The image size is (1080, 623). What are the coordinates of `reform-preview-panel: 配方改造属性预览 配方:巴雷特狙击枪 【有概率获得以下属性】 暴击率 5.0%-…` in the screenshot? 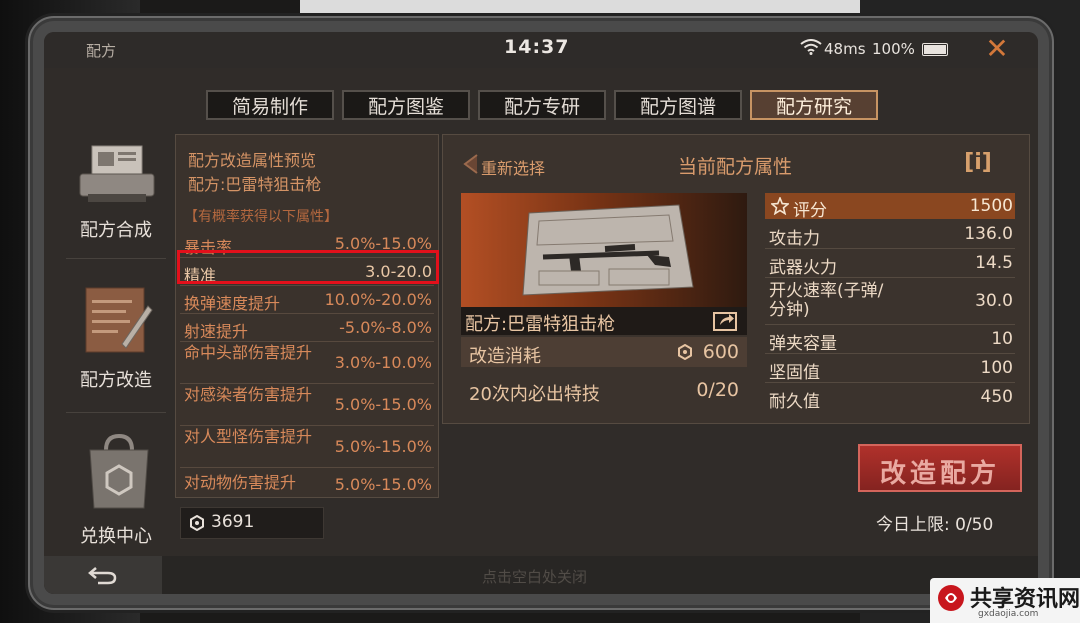 It's located at (307, 316).